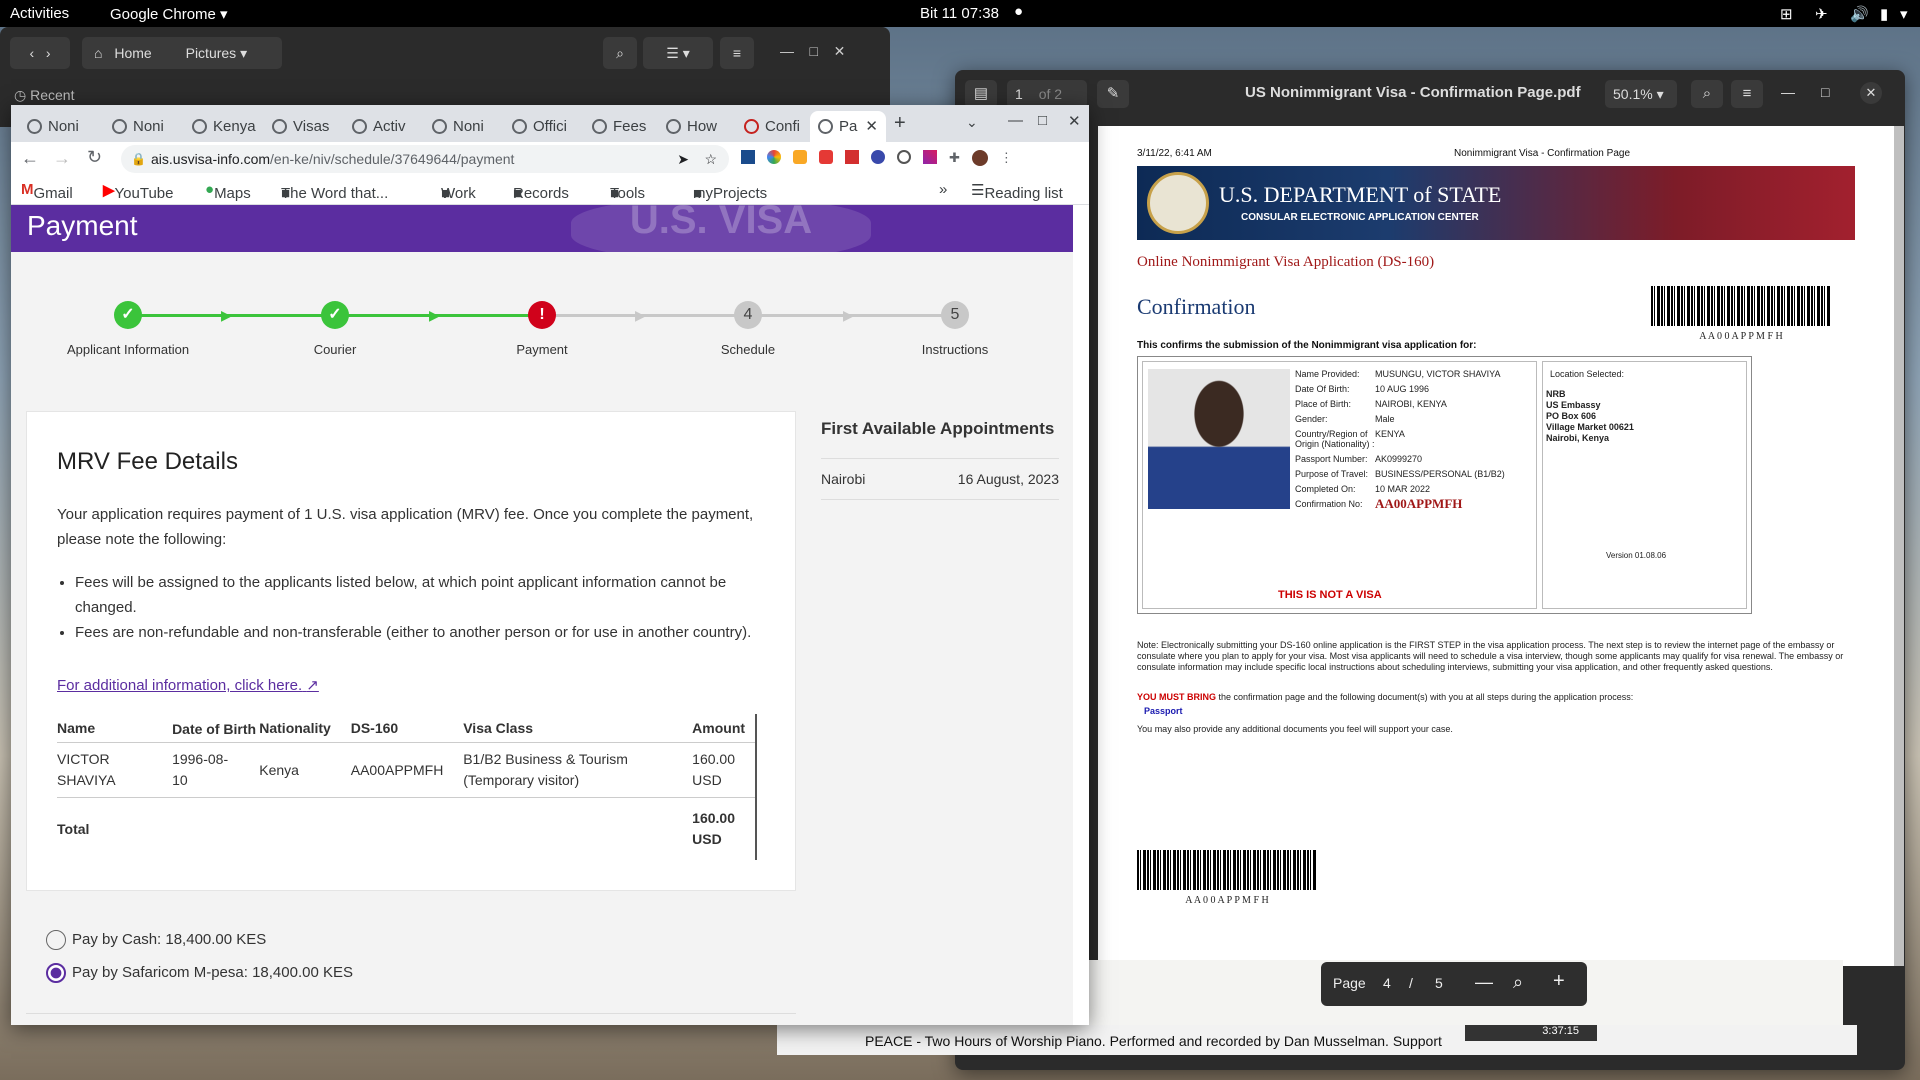  Describe the element at coordinates (384, 126) in the screenshot. I see `tab-5: Activ` at that location.